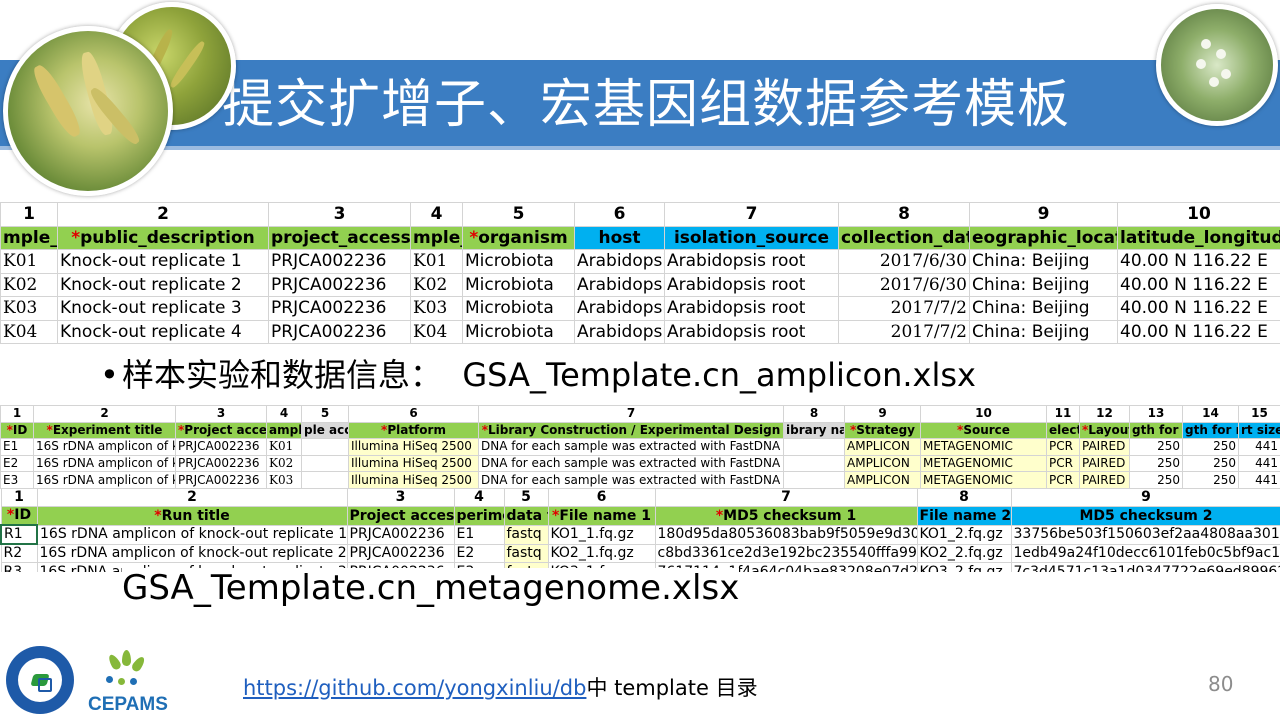  I want to click on header-cell: ple acc, so click(325, 430).